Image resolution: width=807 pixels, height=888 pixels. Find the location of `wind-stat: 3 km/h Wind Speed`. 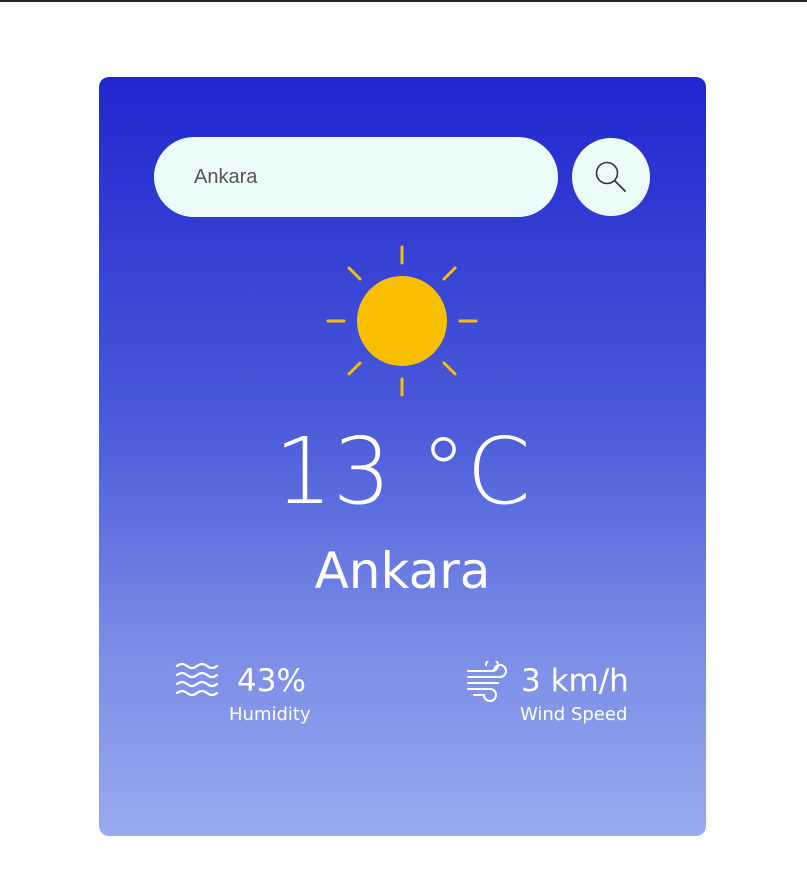

wind-stat: 3 km/h Wind Speed is located at coordinates (556, 694).